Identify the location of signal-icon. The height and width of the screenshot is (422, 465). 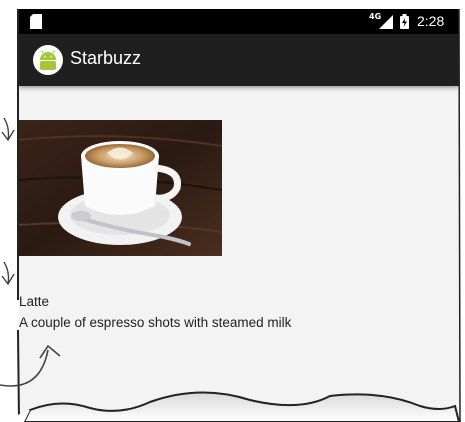
(386, 22).